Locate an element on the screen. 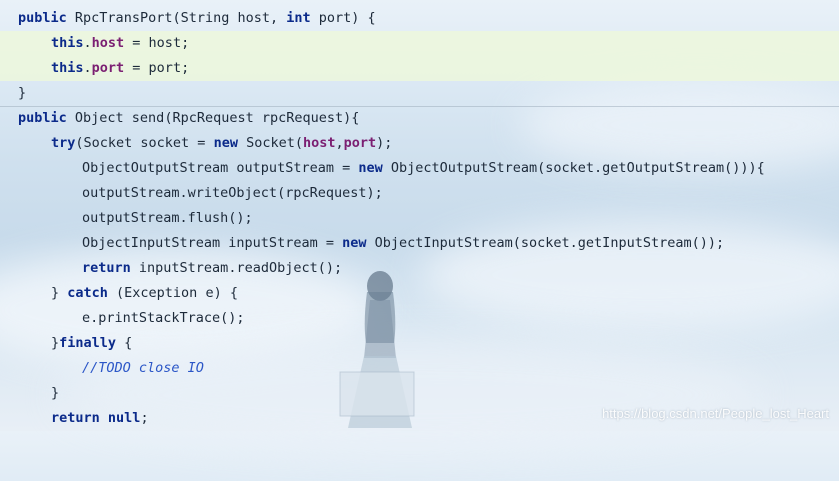  code-line-12: } catch (Exception e) { is located at coordinates (144, 293).